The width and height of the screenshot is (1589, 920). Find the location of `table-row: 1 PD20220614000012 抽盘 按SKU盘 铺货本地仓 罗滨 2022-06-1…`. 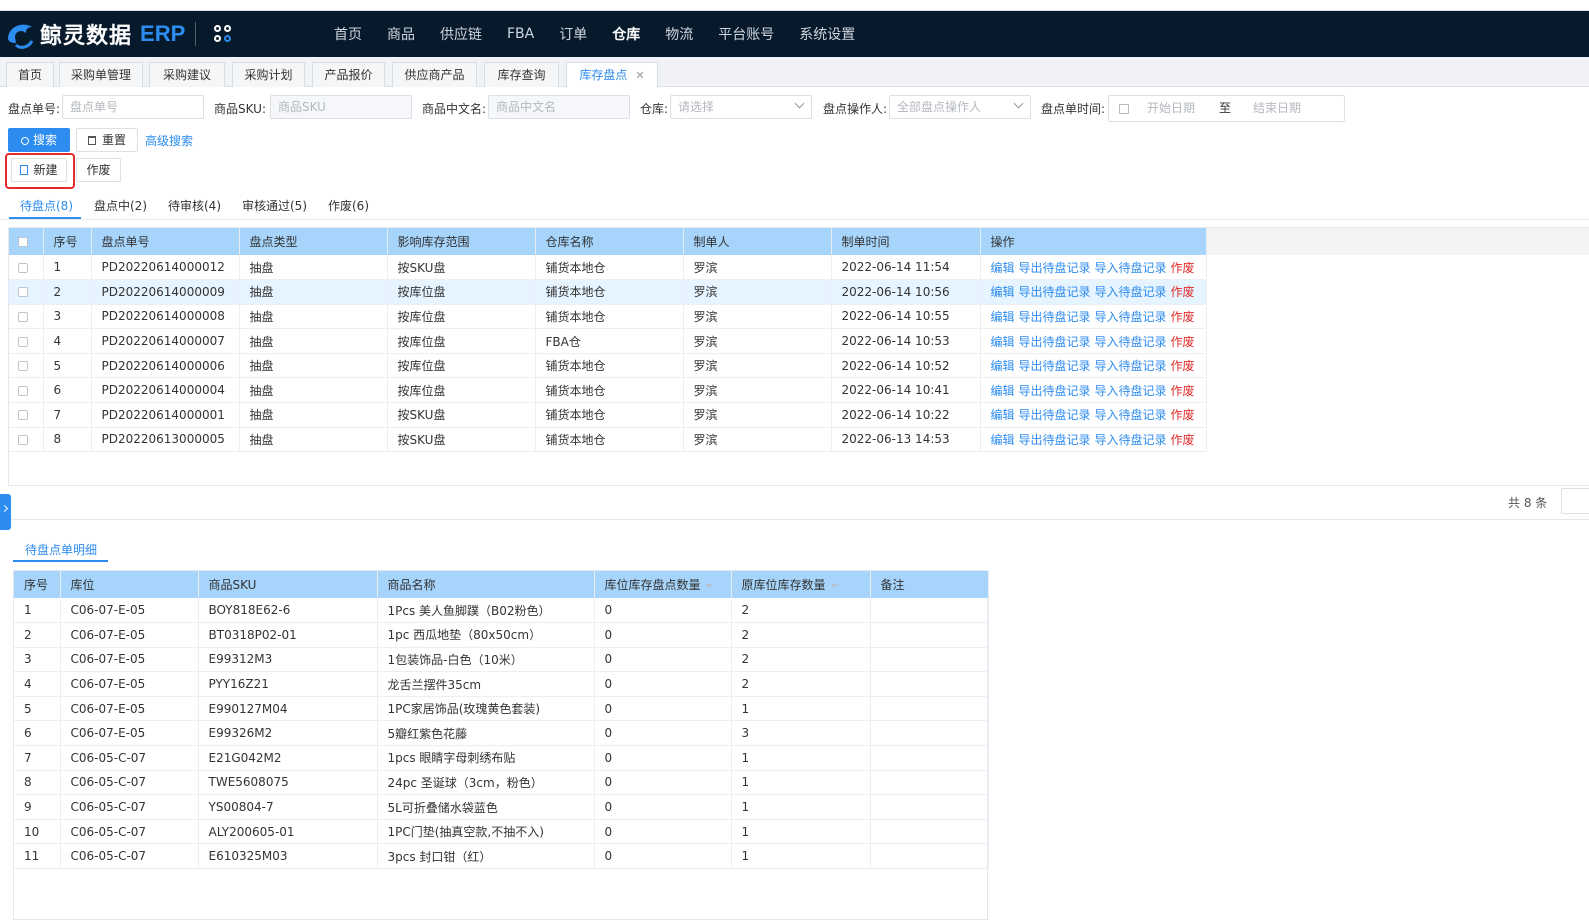

table-row: 1 PD20220614000012 抽盘 按SKU盘 铺货本地仓 罗滨 2022-06-1… is located at coordinates (608, 268).